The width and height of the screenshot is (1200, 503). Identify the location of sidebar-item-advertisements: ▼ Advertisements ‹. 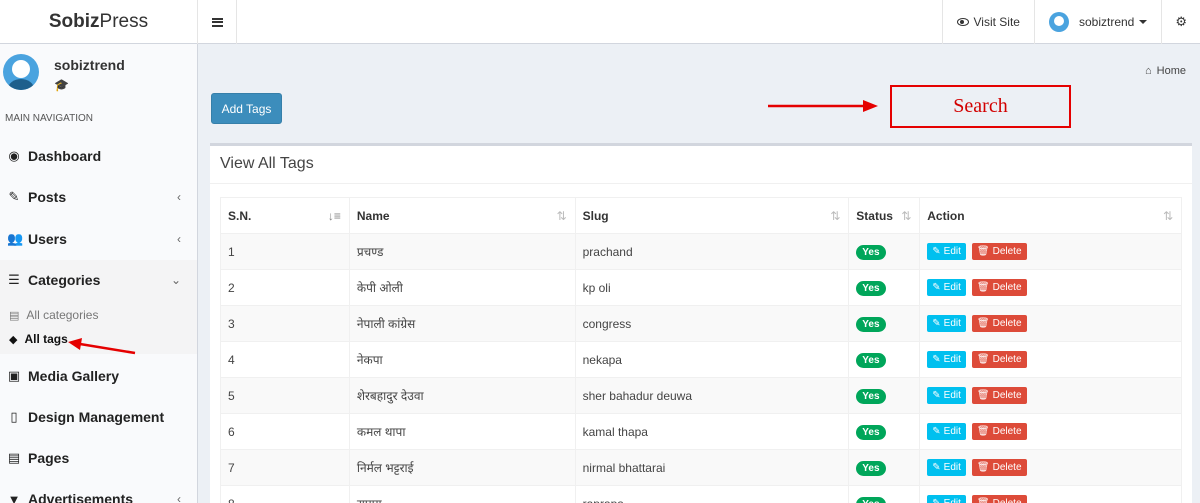
(98, 491).